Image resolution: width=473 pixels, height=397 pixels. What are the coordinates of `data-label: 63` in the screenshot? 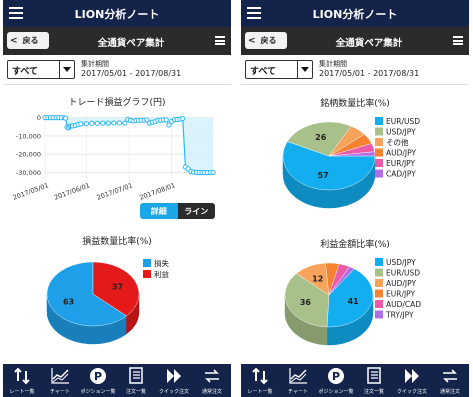 It's located at (68, 301).